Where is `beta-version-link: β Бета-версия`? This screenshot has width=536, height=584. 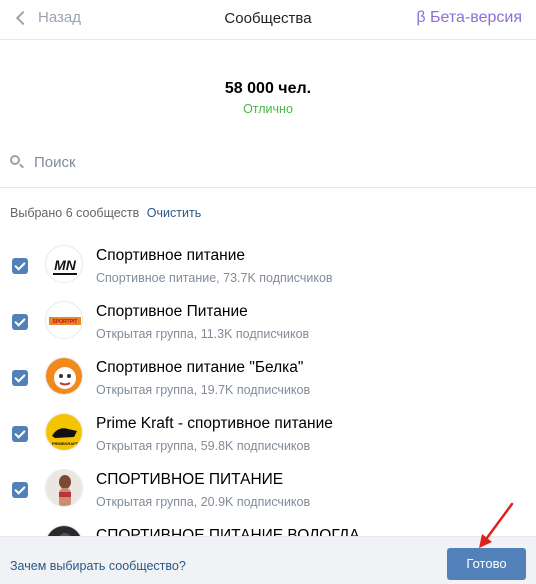 beta-version-link: β Бета-версия is located at coordinates (469, 18).